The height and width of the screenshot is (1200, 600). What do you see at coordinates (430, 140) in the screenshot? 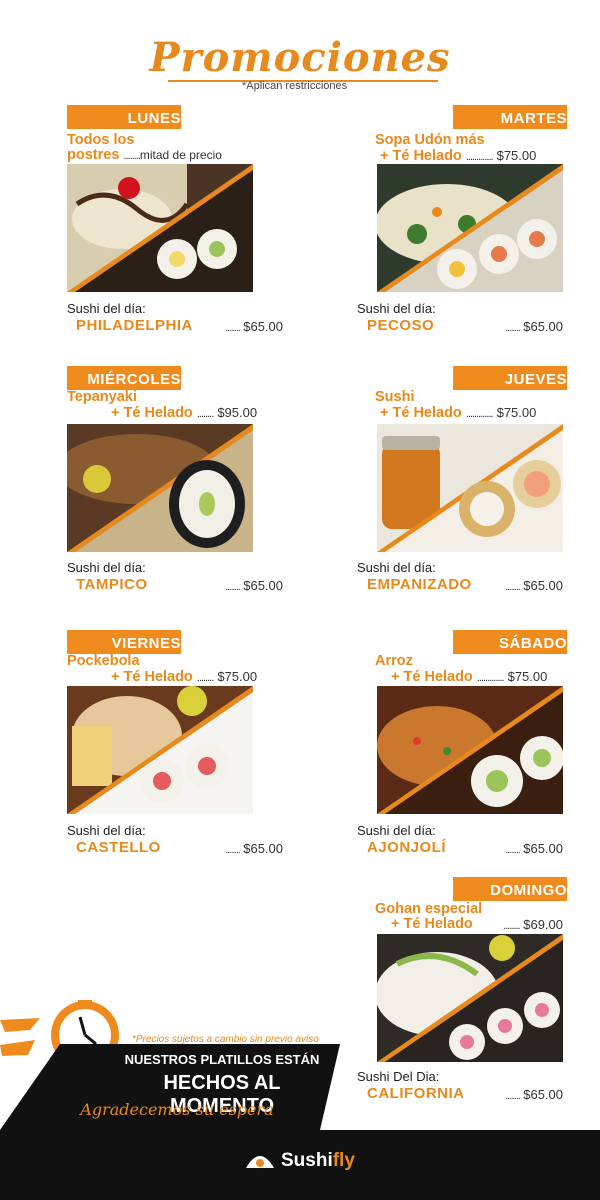
I see `promo-line-1: Sopa Udón más` at bounding box center [430, 140].